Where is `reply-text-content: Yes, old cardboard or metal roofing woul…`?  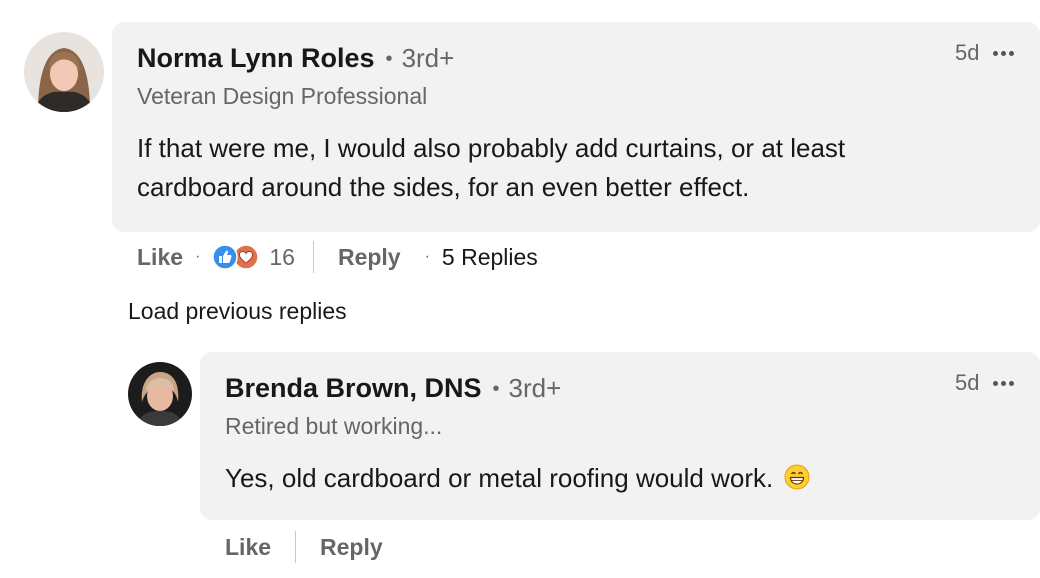 reply-text-content: Yes, old cardboard or metal roofing woul… is located at coordinates (499, 478).